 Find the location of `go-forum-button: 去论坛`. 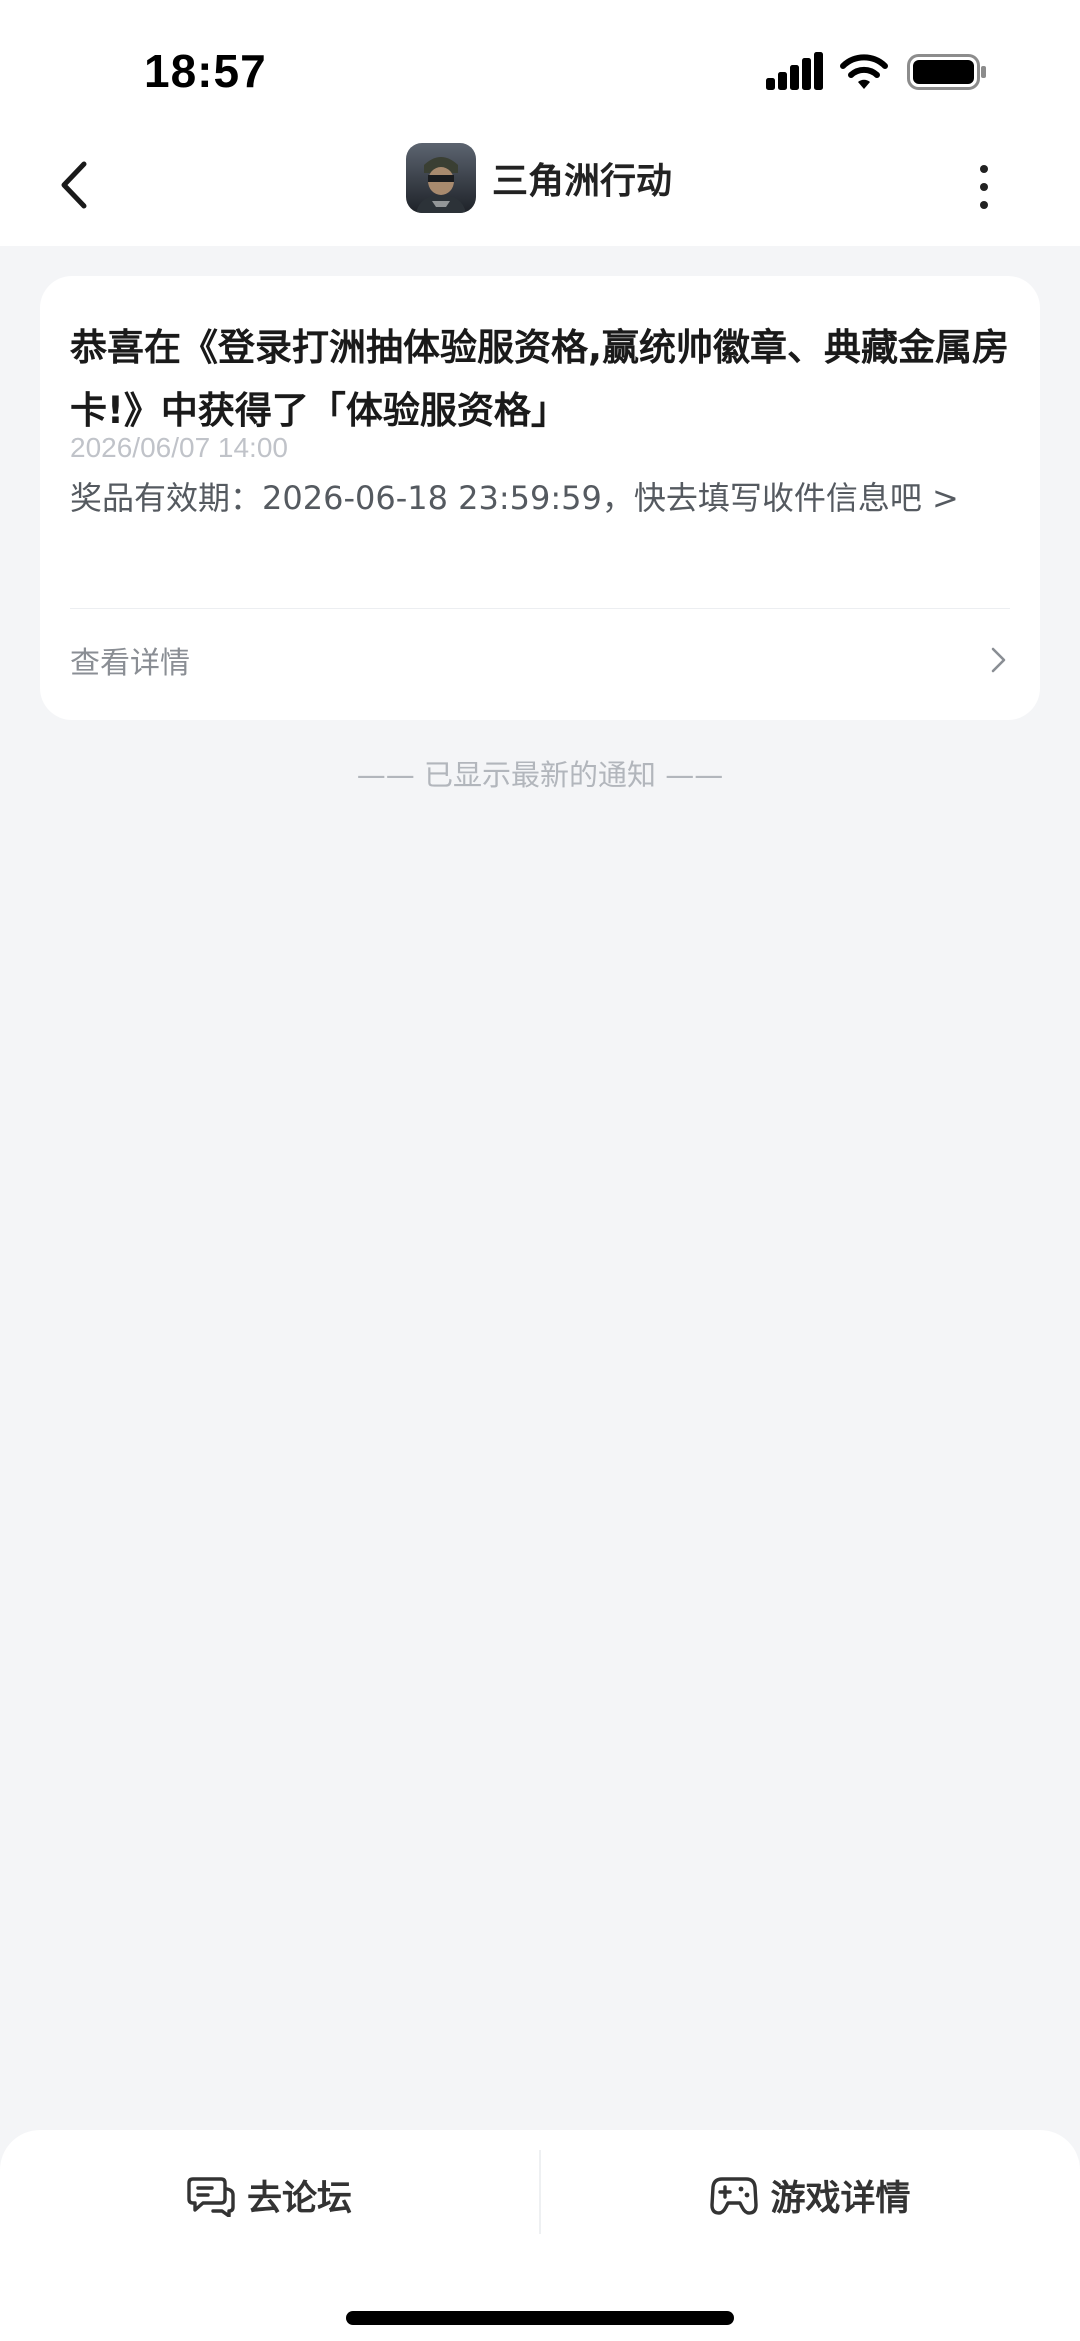

go-forum-button: 去论坛 is located at coordinates (269, 2195).